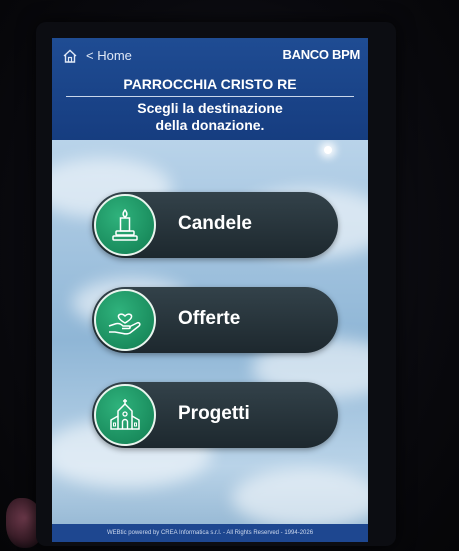  I want to click on instruction-text: Scegli la destinazione della donazione., so click(210, 117).